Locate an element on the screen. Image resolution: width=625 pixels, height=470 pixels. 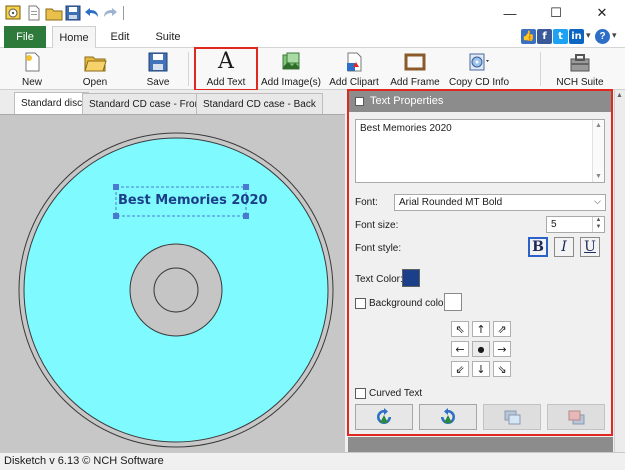
add-frame-button: Add Frame is located at coordinates (415, 69).